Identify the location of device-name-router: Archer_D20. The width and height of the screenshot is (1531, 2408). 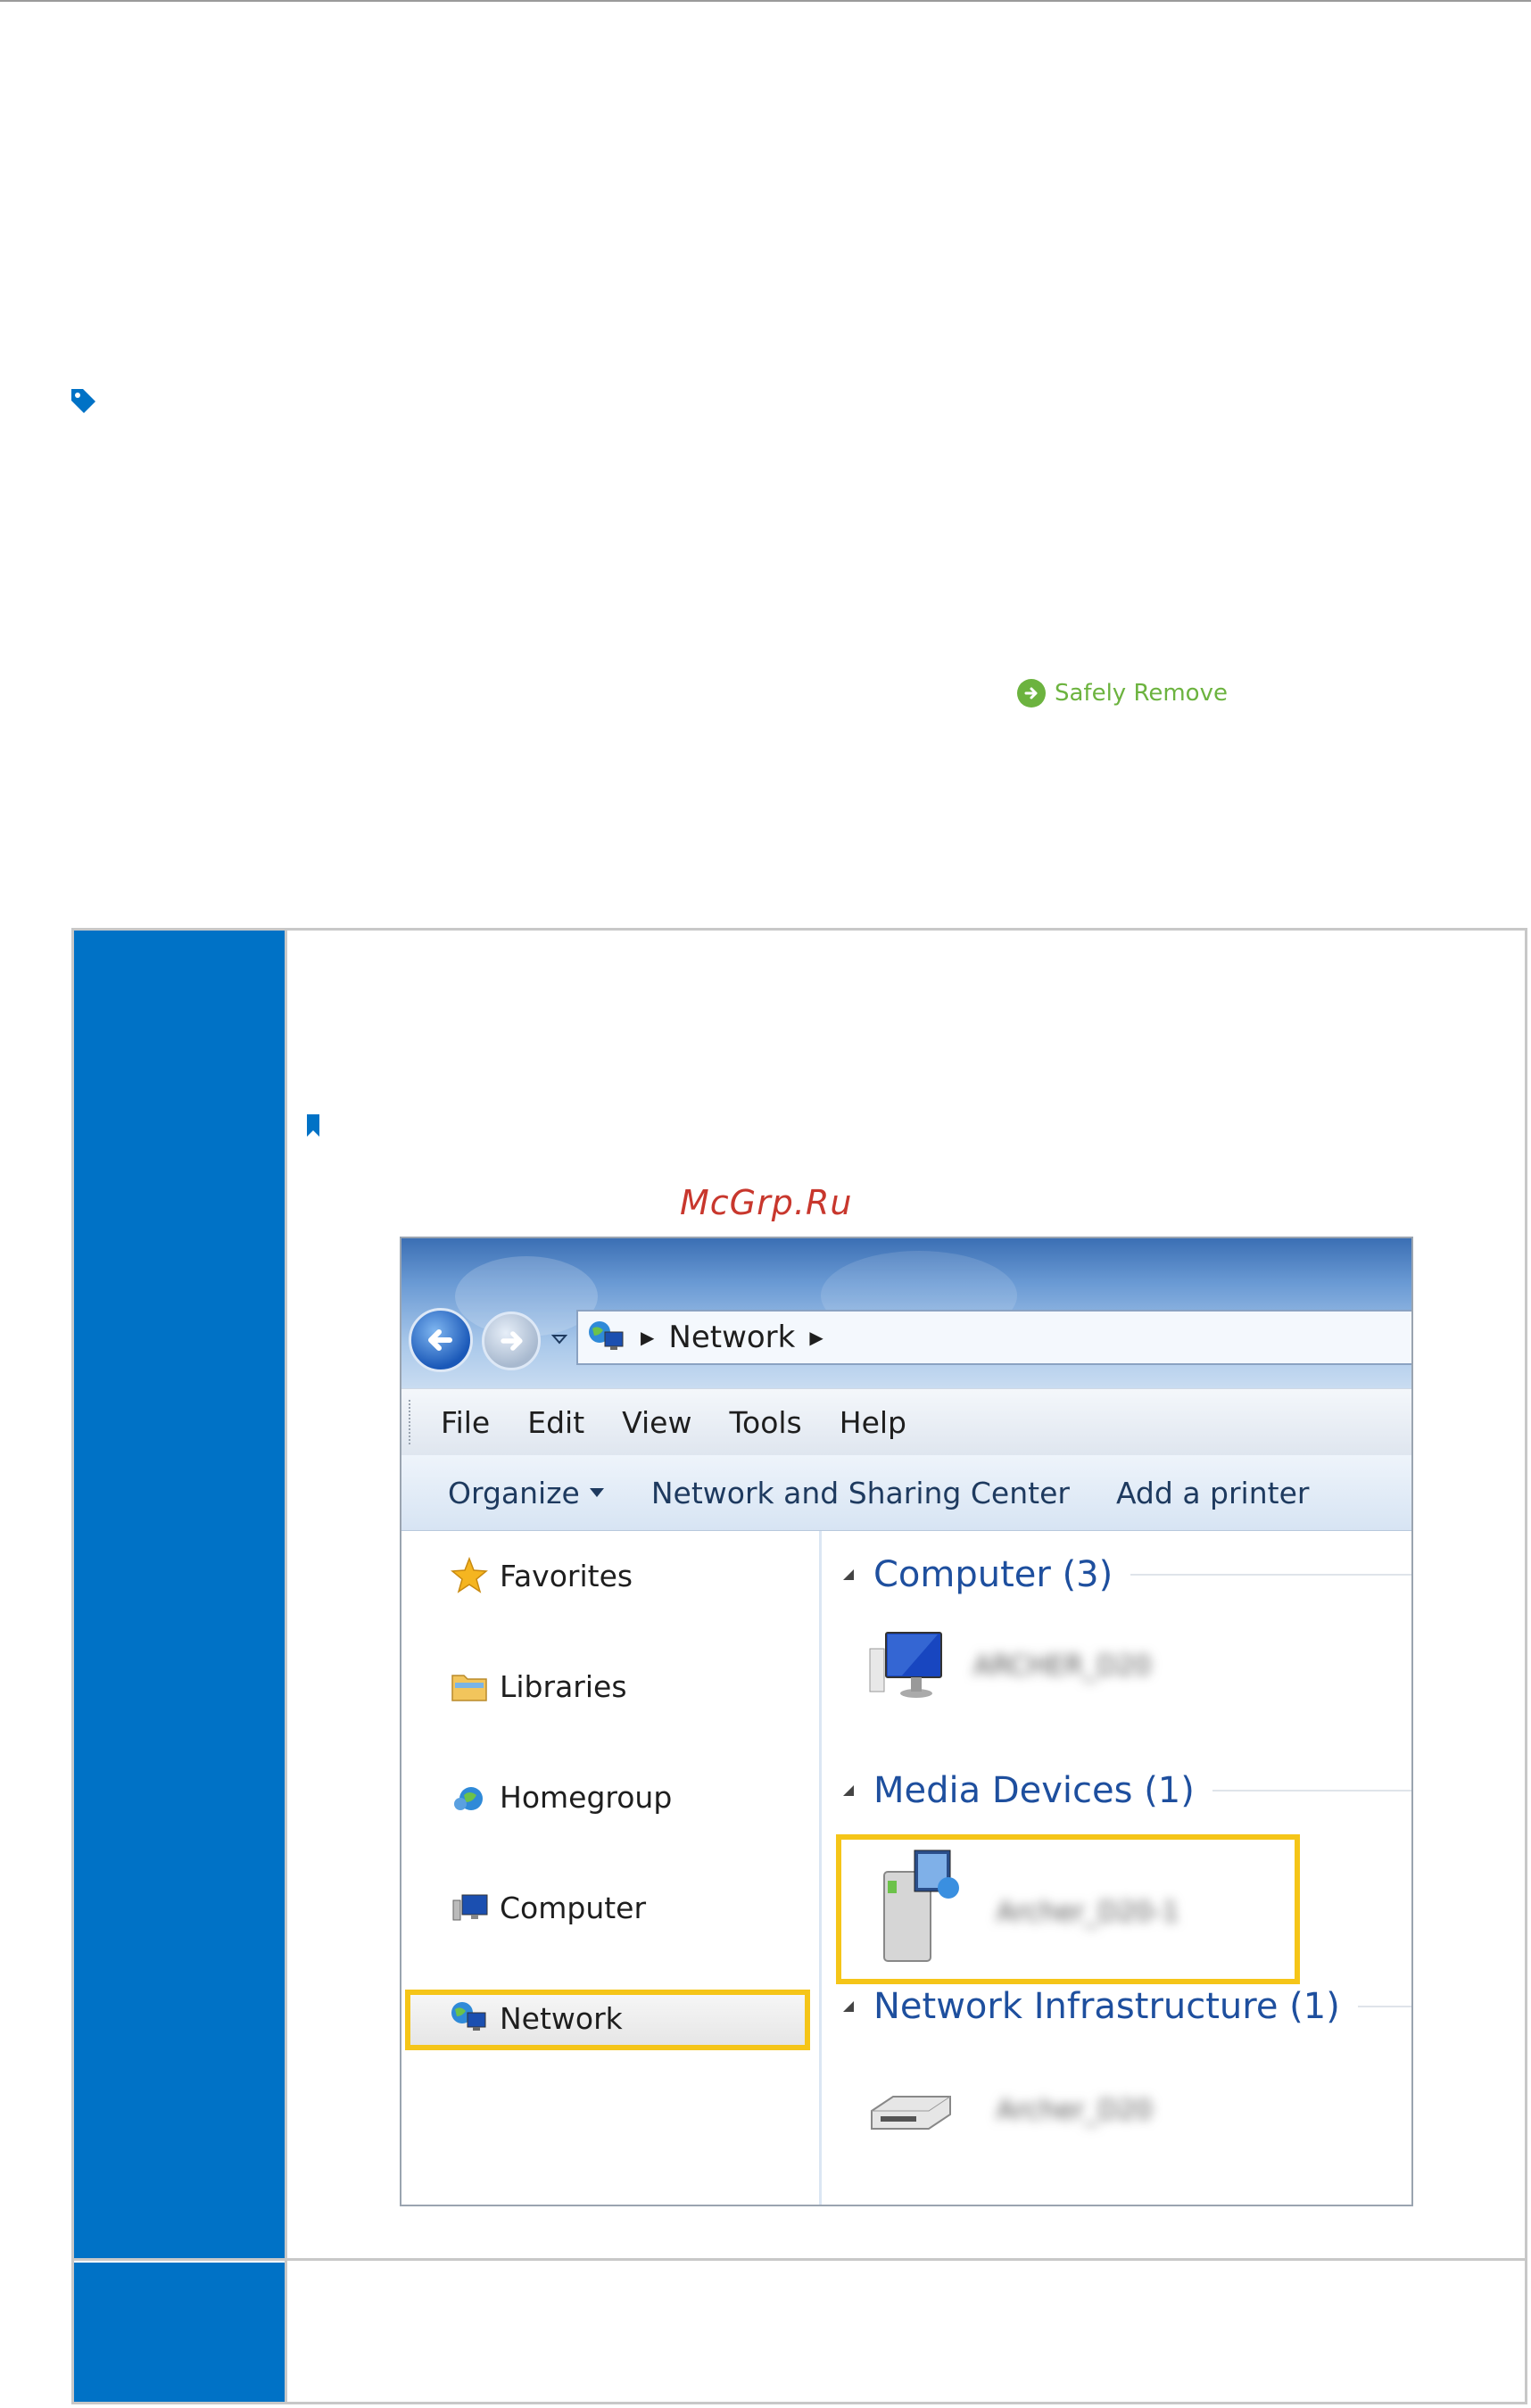
(1075, 2110).